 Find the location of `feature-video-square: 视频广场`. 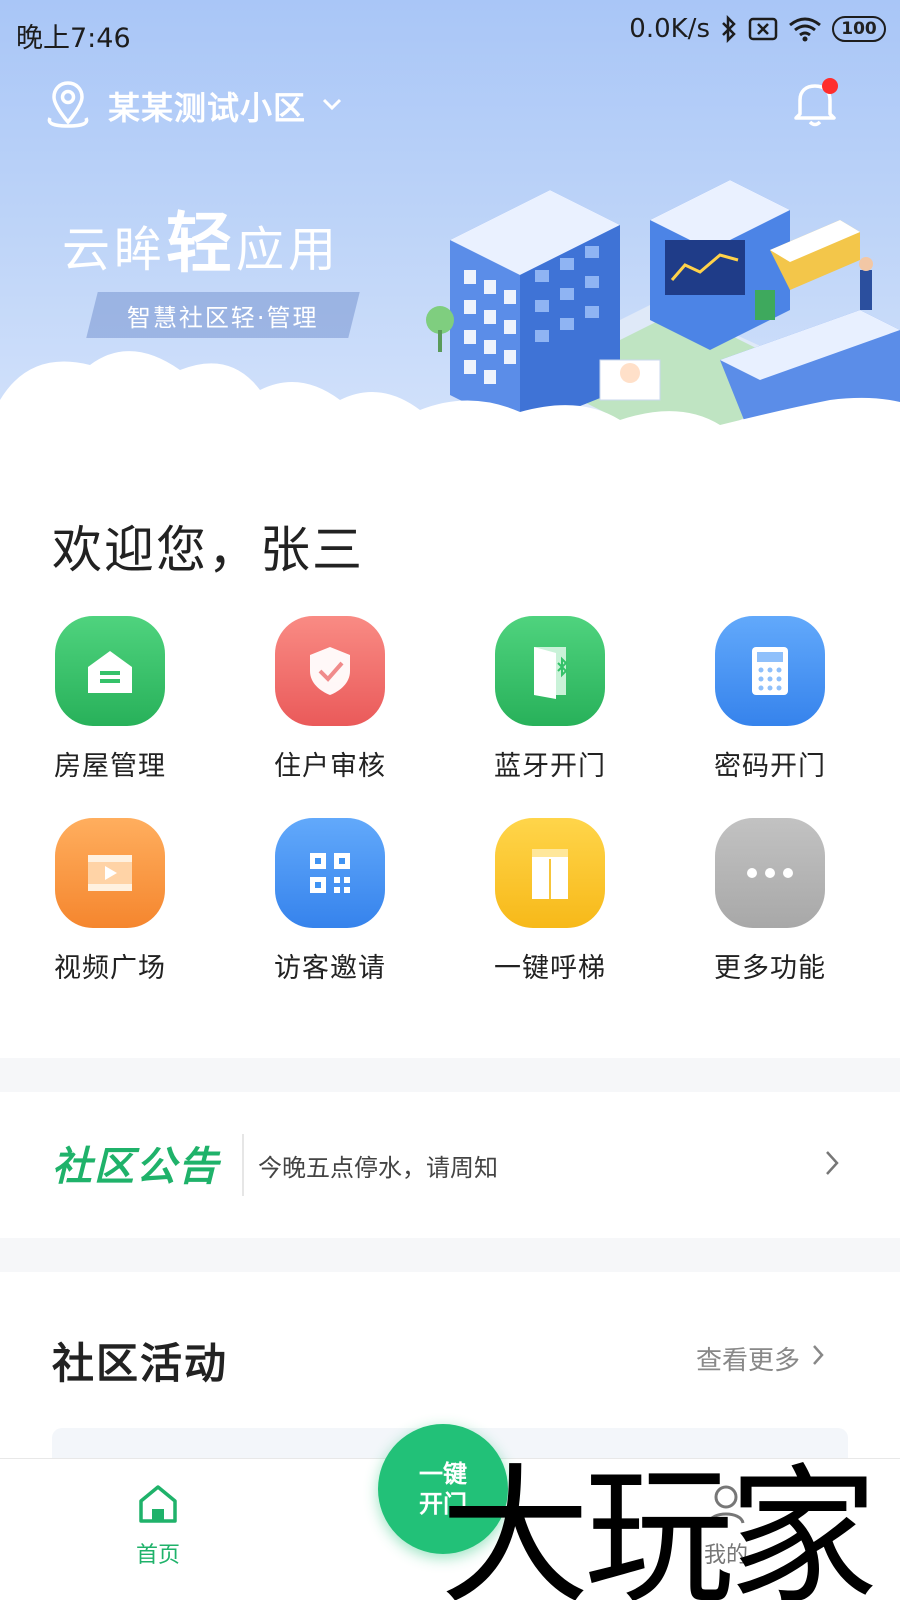

feature-video-square: 视频广场 is located at coordinates (110, 901).